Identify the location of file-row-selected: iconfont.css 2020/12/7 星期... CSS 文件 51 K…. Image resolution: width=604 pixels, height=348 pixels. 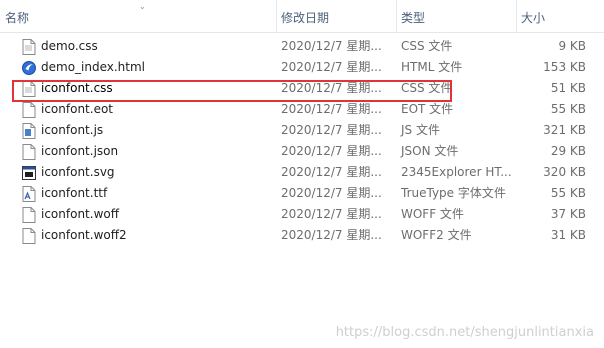
(302, 88).